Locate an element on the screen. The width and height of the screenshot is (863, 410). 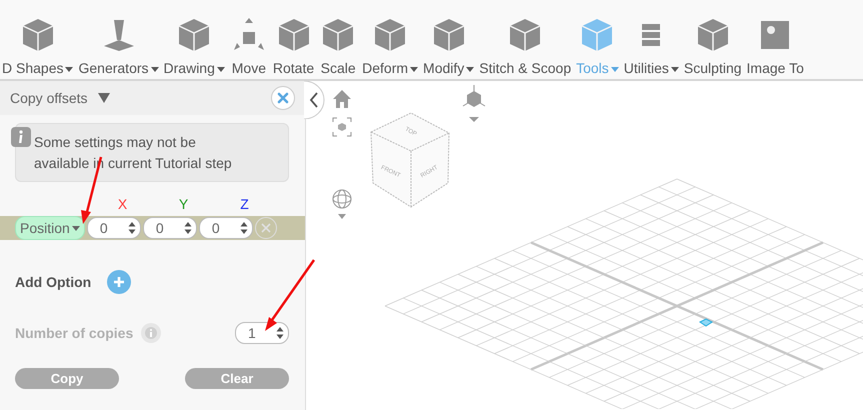
toolbar-button: Generators is located at coordinates (118, 46).